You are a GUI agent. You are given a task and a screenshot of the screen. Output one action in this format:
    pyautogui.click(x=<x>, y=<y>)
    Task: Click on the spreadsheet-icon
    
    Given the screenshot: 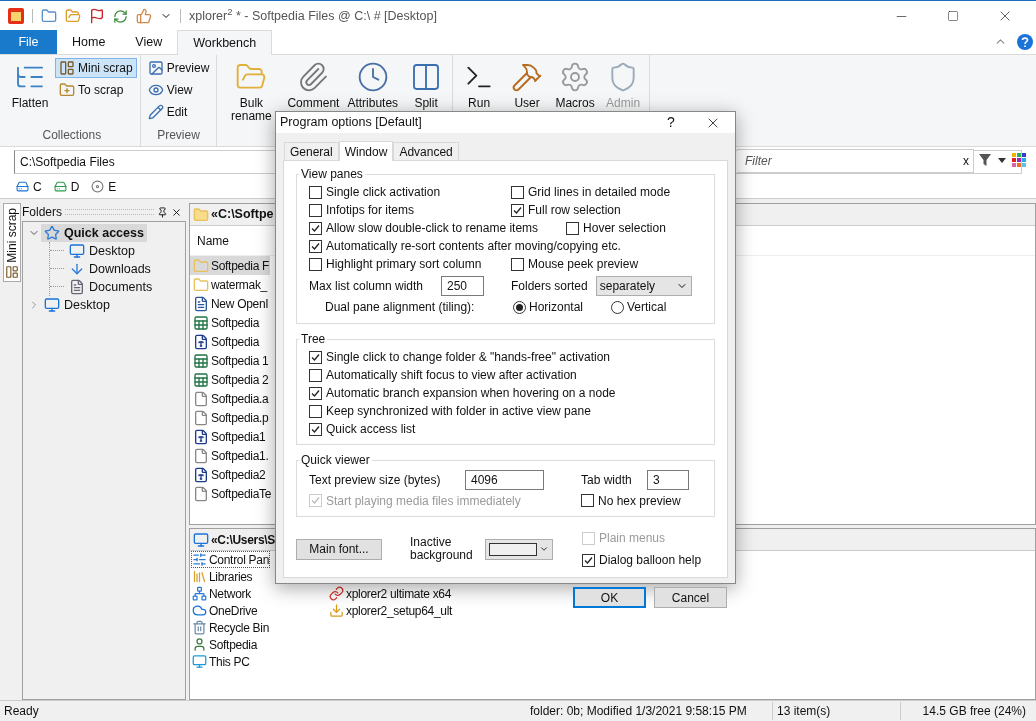 What is the action you would take?
    pyautogui.click(x=201, y=360)
    